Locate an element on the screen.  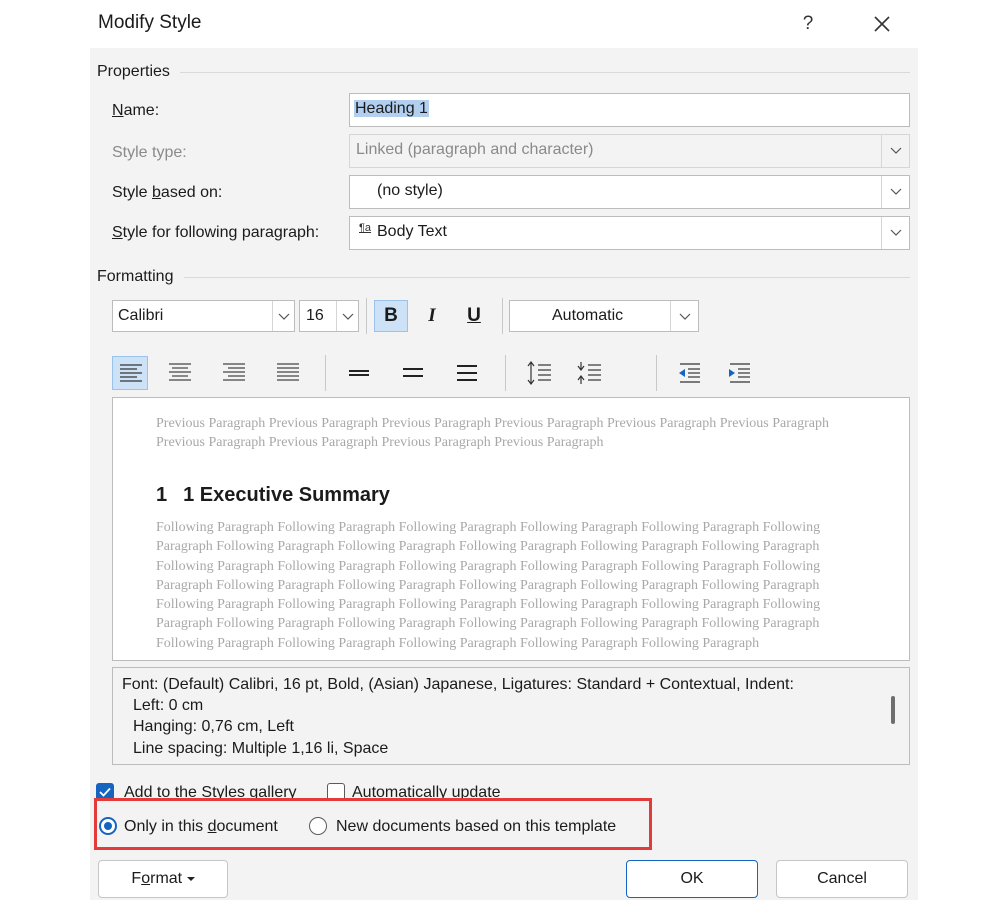
dropdown-arrow-icon is located at coordinates (190, 878).